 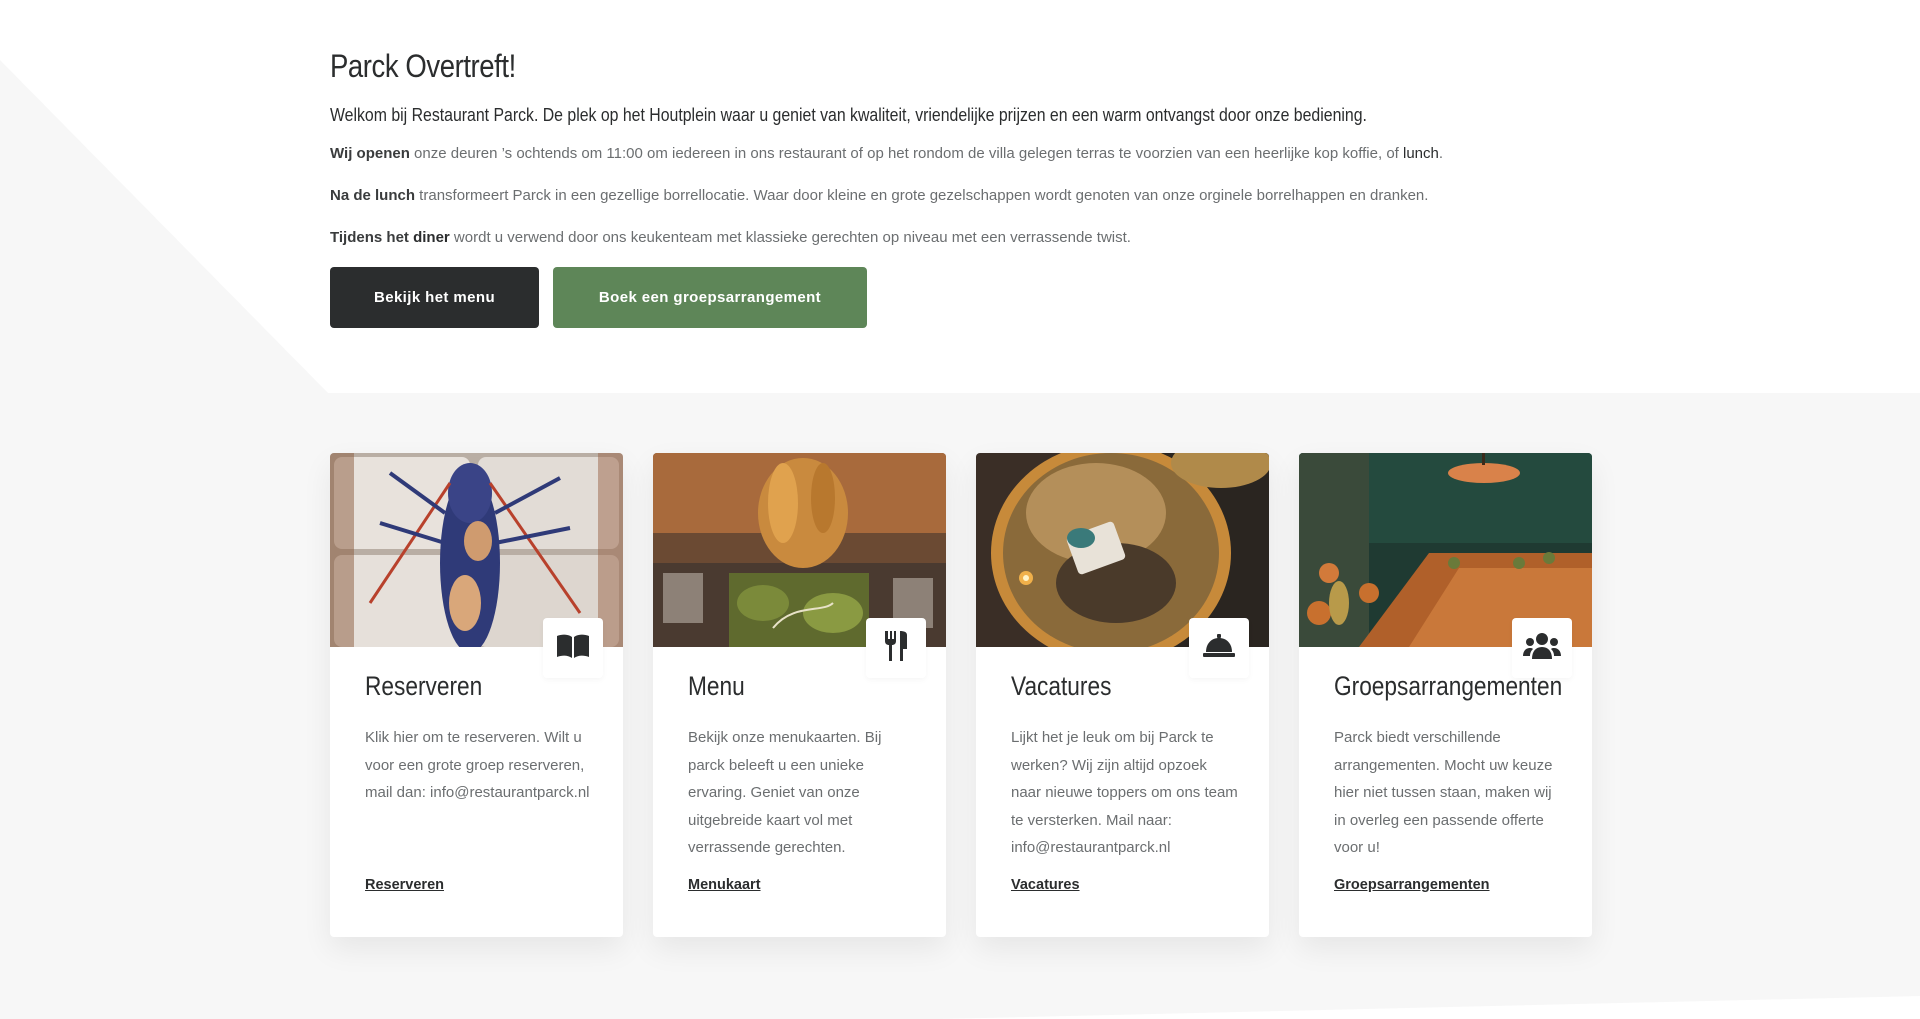 What do you see at coordinates (1412, 885) in the screenshot?
I see `groepsarrangementen-link: Groepsarrangementen` at bounding box center [1412, 885].